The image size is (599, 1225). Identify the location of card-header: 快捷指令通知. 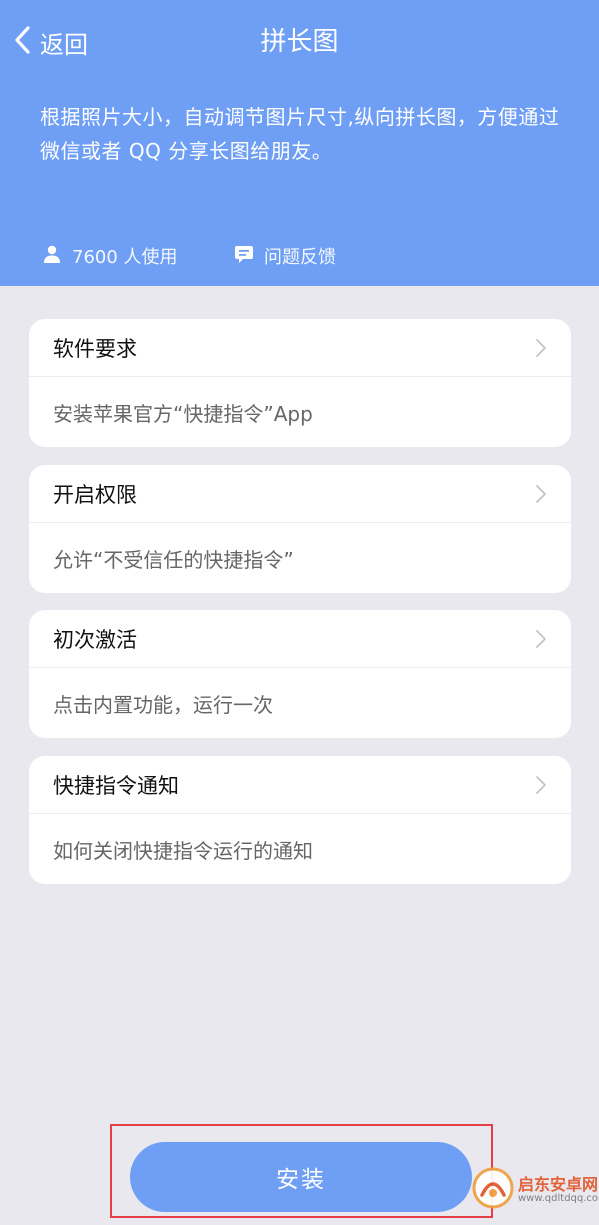
(300, 785).